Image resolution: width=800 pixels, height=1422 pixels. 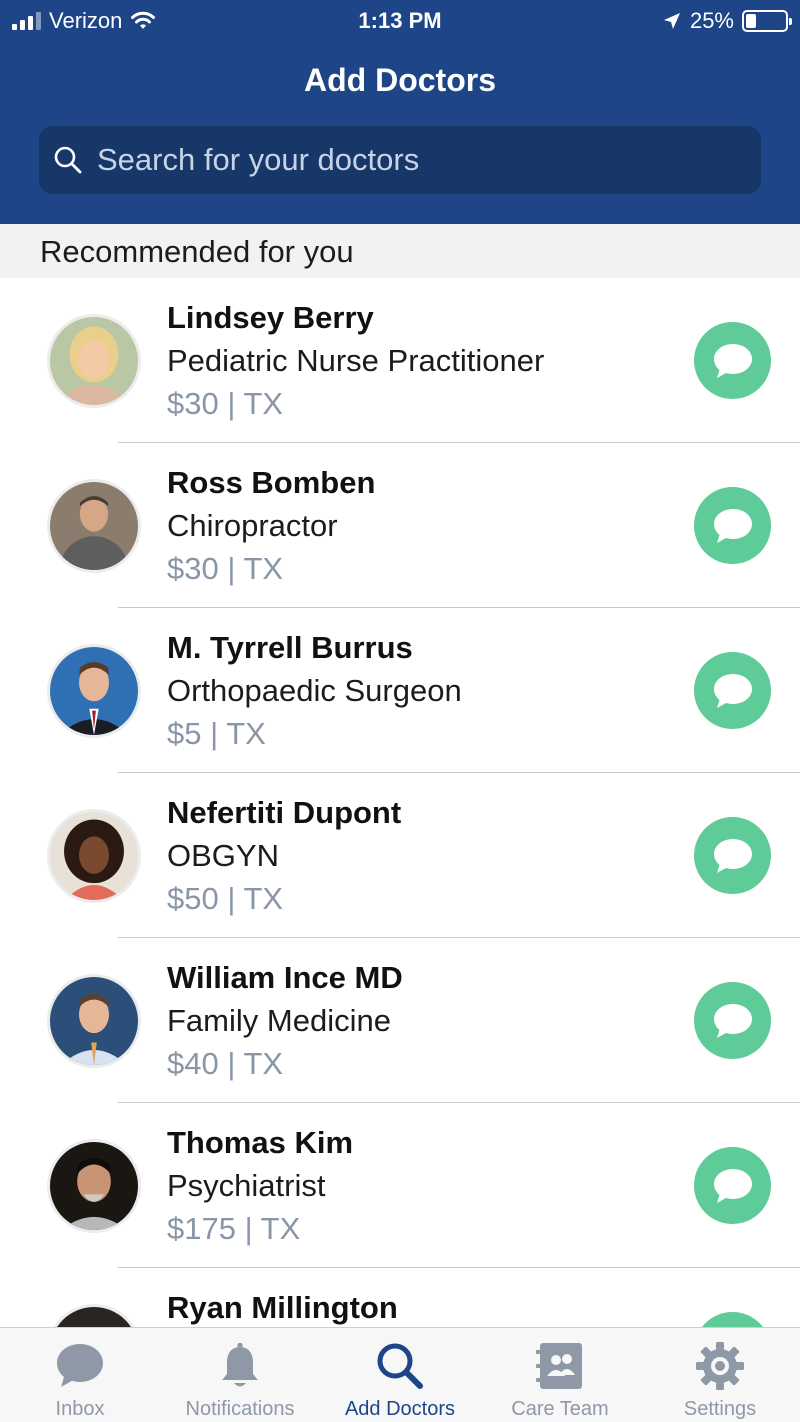 What do you see at coordinates (284, 812) in the screenshot?
I see `doctor-name: Nefertiti Dupont` at bounding box center [284, 812].